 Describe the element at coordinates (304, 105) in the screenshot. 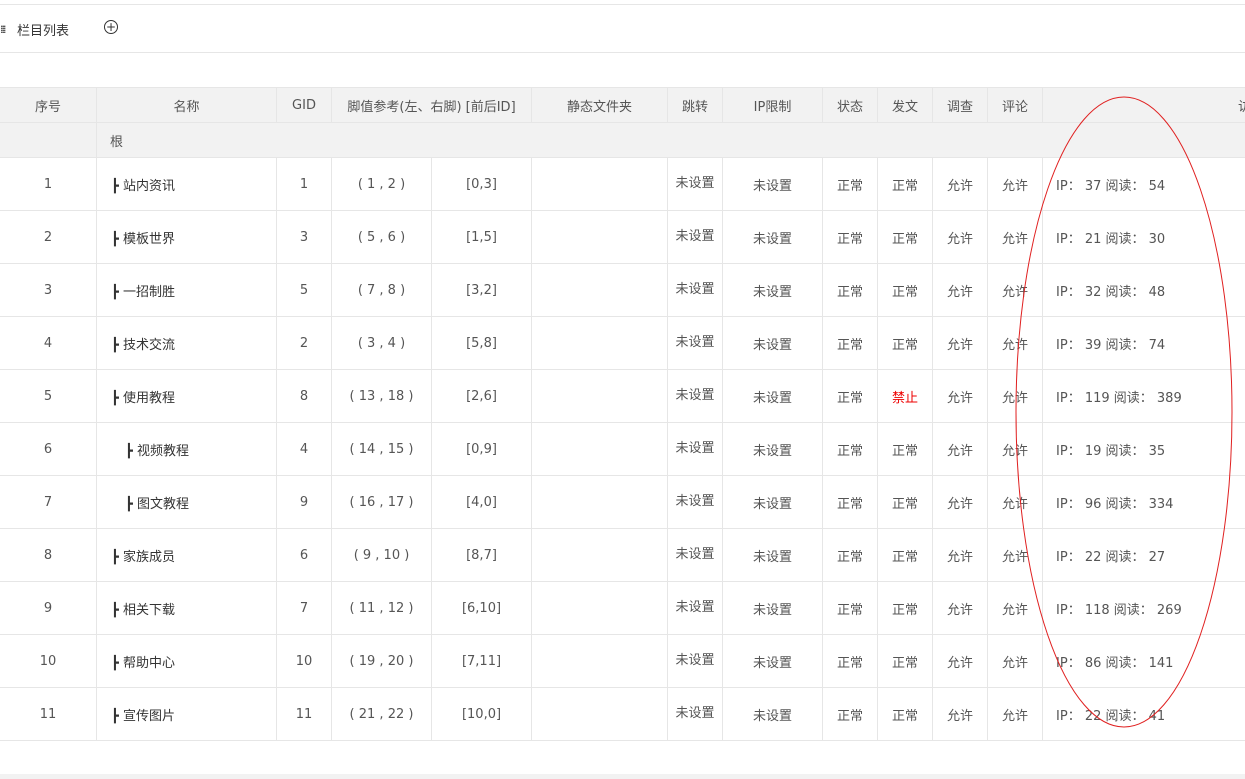

I see `header-gid: GID` at that location.